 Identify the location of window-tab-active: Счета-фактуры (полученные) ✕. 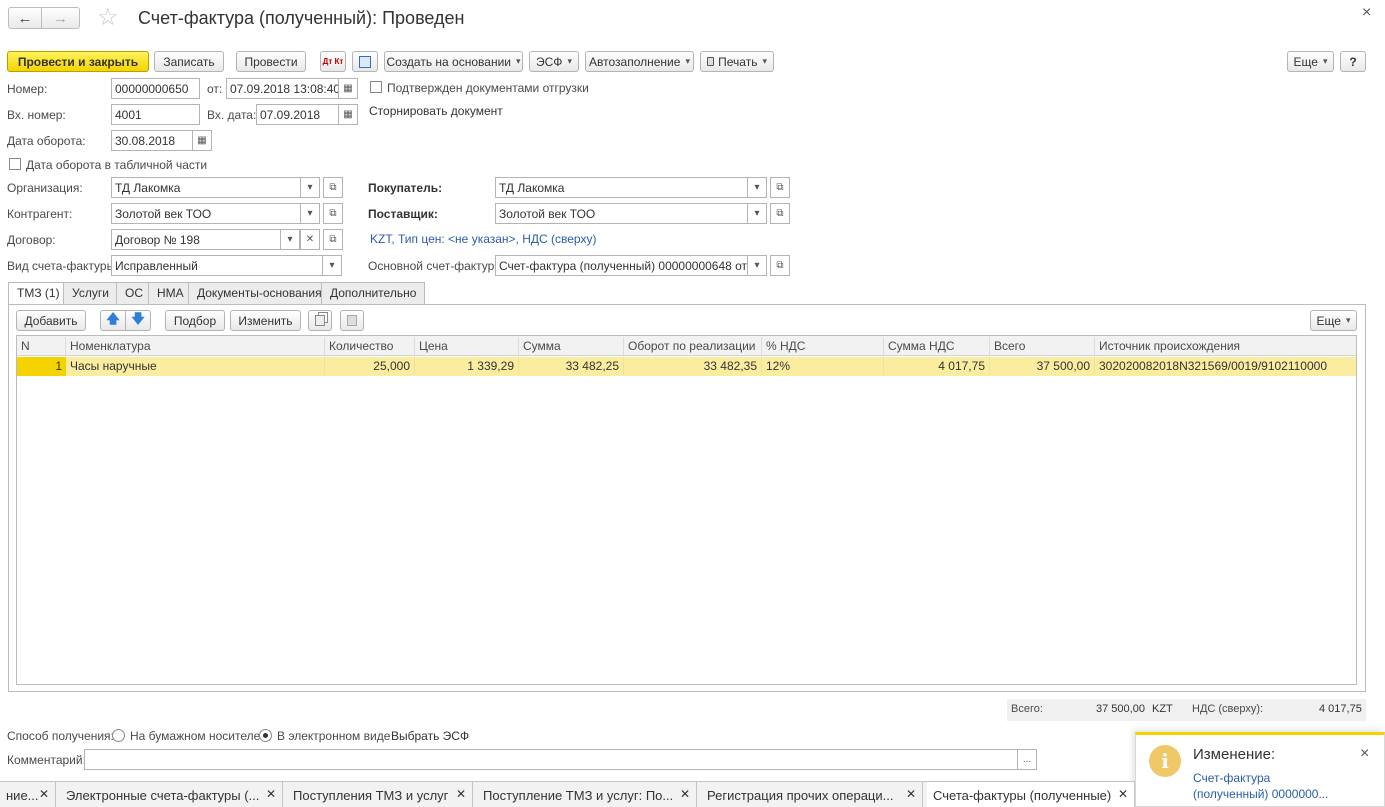
(1031, 794).